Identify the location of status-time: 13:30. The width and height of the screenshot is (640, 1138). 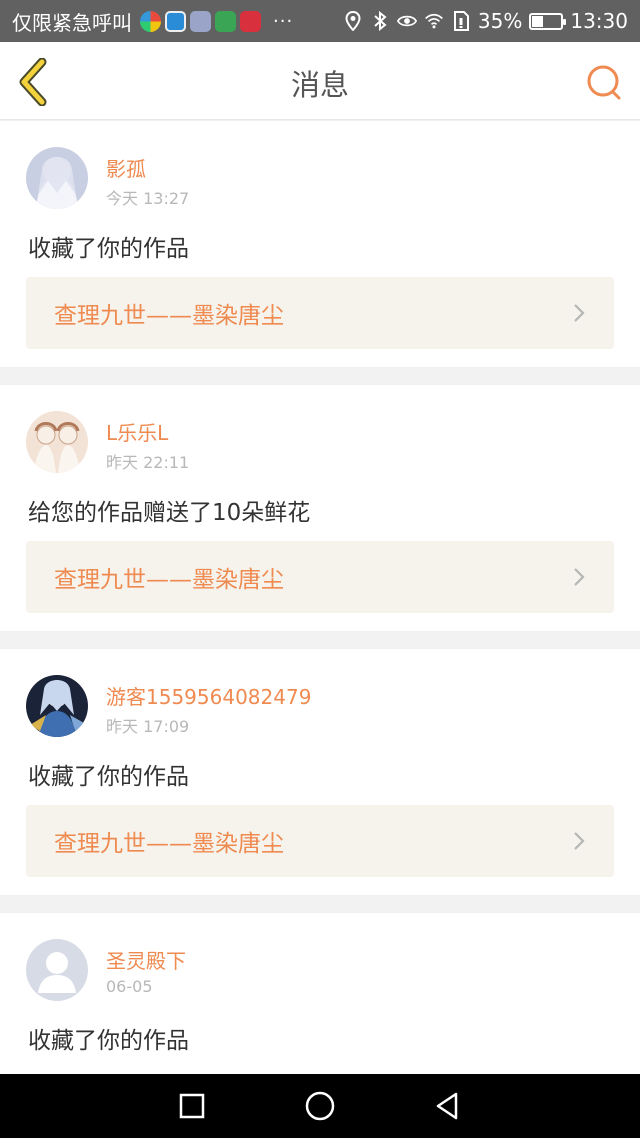
(599, 21).